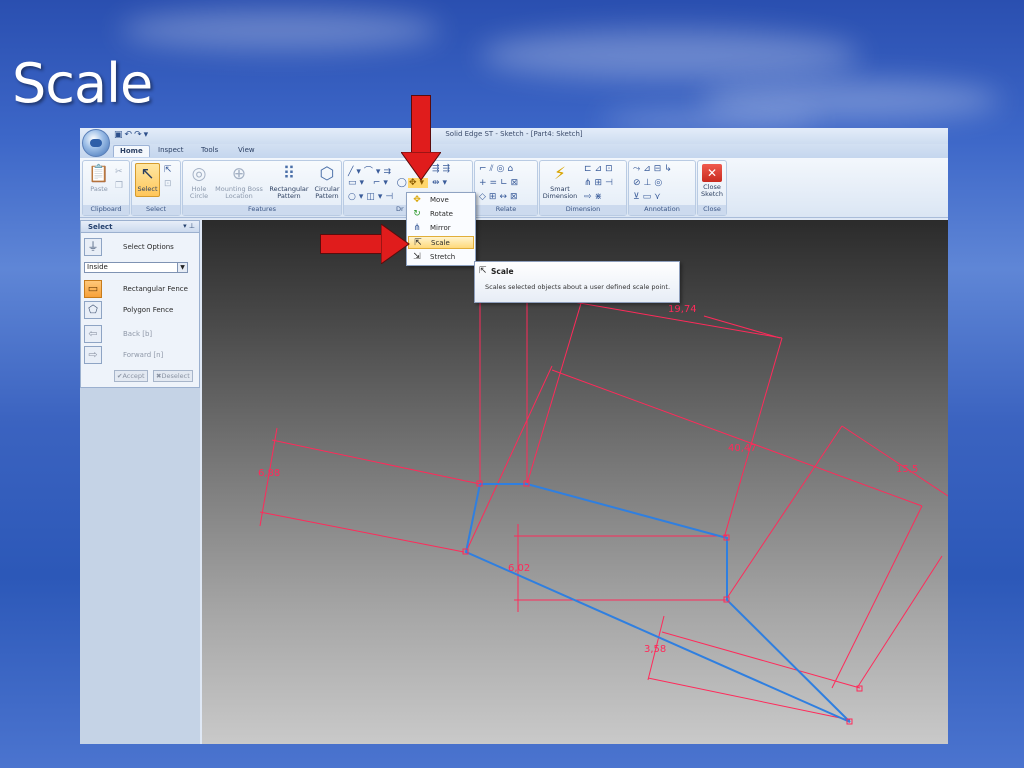  Describe the element at coordinates (99, 174) in the screenshot. I see `paste-icon: 📋` at that location.